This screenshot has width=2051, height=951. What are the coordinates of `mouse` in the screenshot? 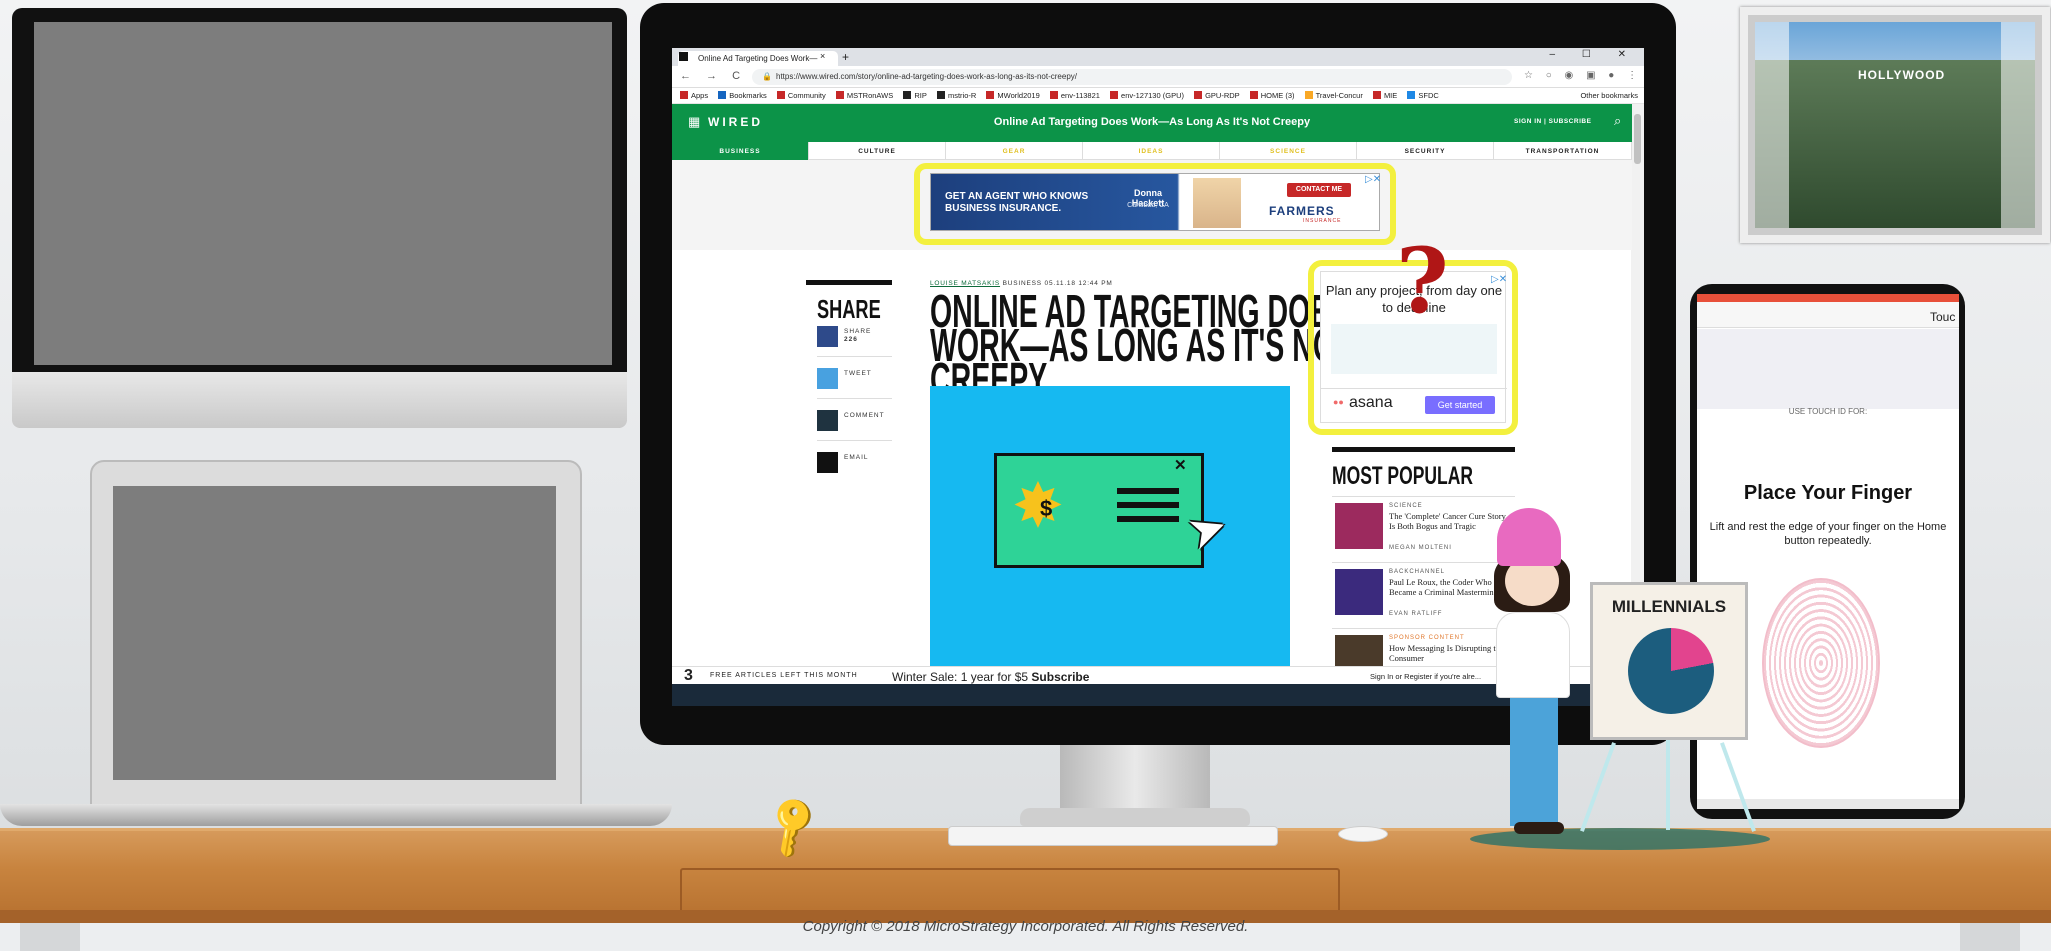 It's located at (1363, 834).